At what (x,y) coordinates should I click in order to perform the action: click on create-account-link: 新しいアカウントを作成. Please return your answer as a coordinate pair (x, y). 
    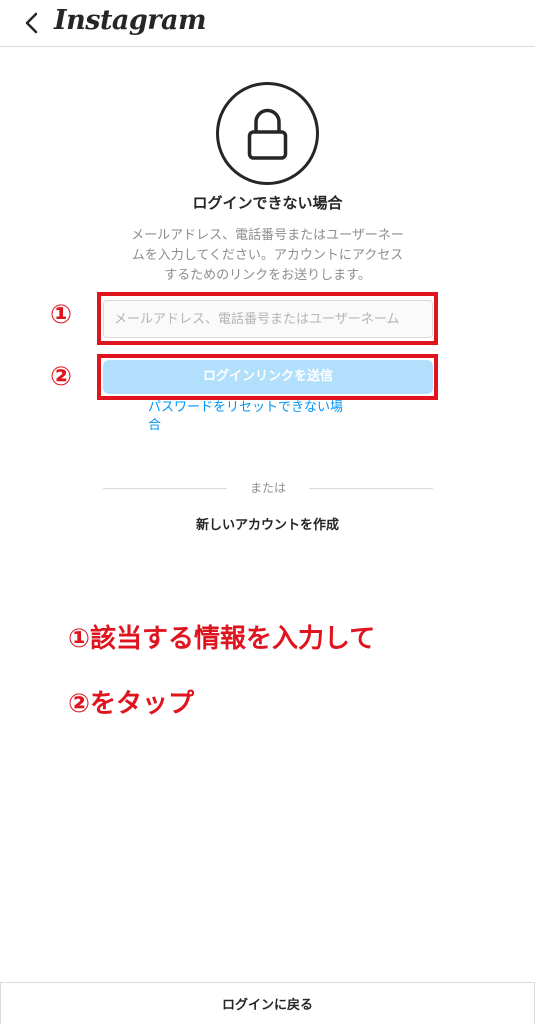
    Looking at the image, I should click on (267, 523).